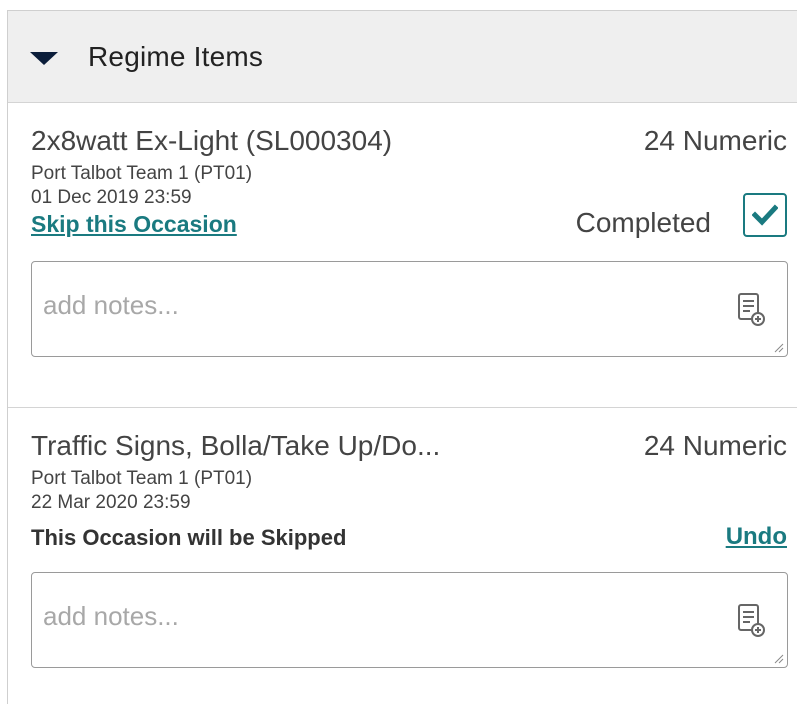  Describe the element at coordinates (111, 502) in the screenshot. I see `item-due-date: 22 Mar 2020 23:59` at that location.